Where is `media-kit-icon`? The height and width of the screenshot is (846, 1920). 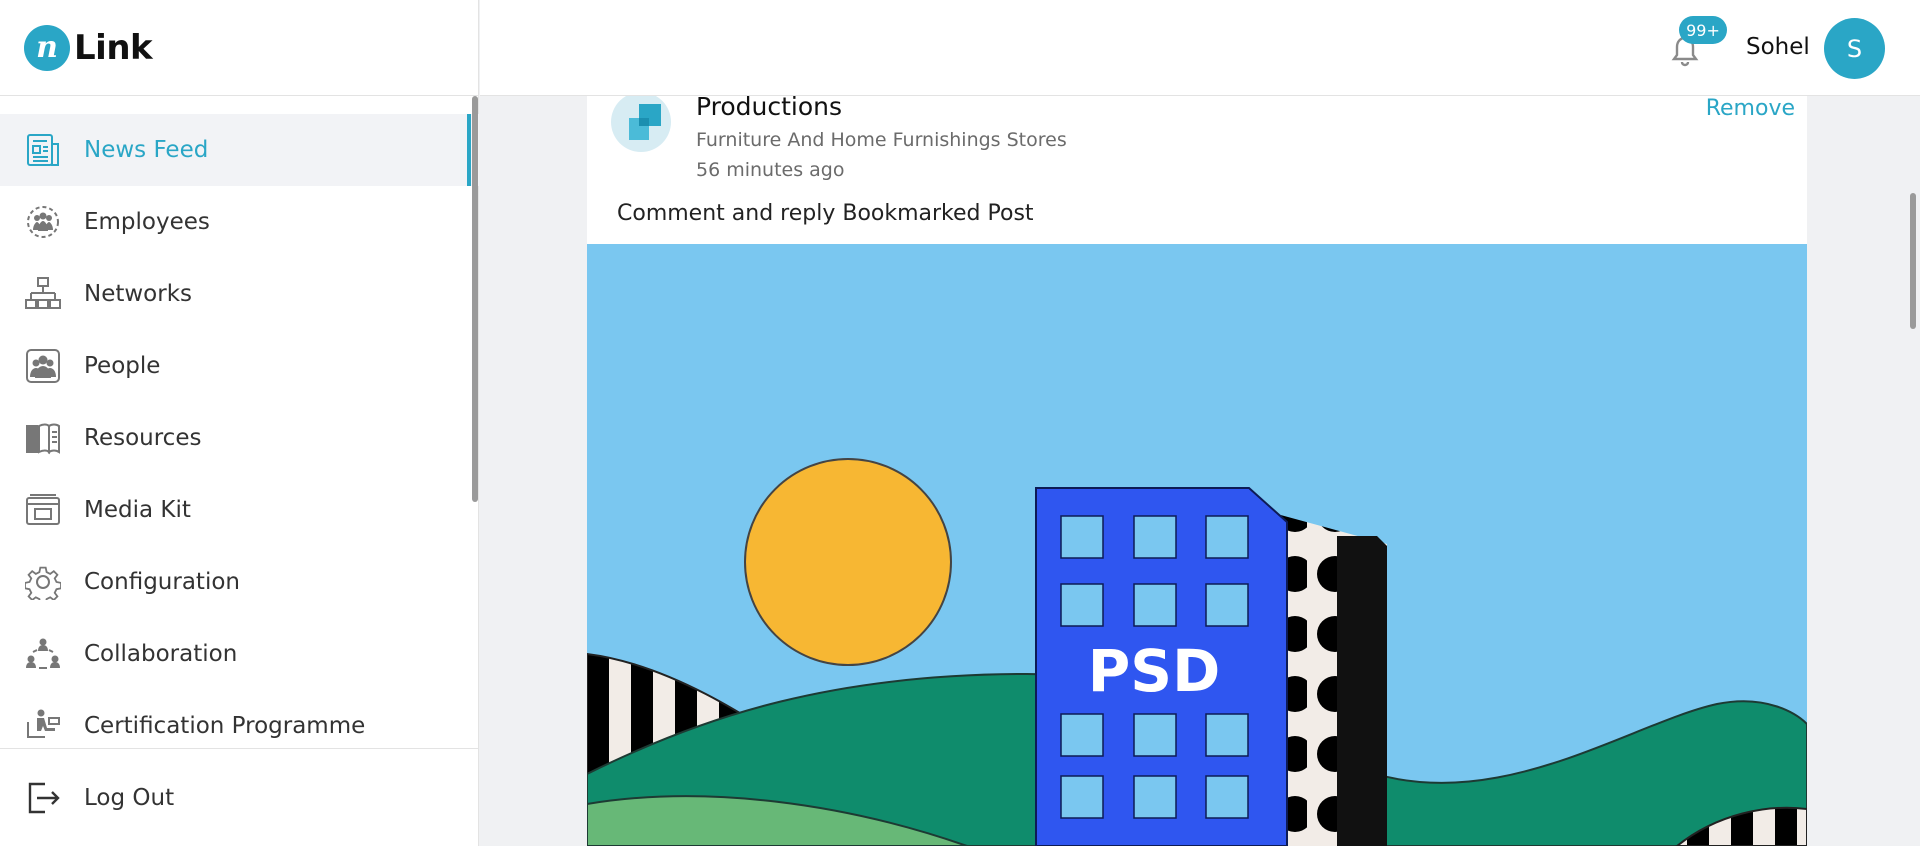 media-kit-icon is located at coordinates (43, 510).